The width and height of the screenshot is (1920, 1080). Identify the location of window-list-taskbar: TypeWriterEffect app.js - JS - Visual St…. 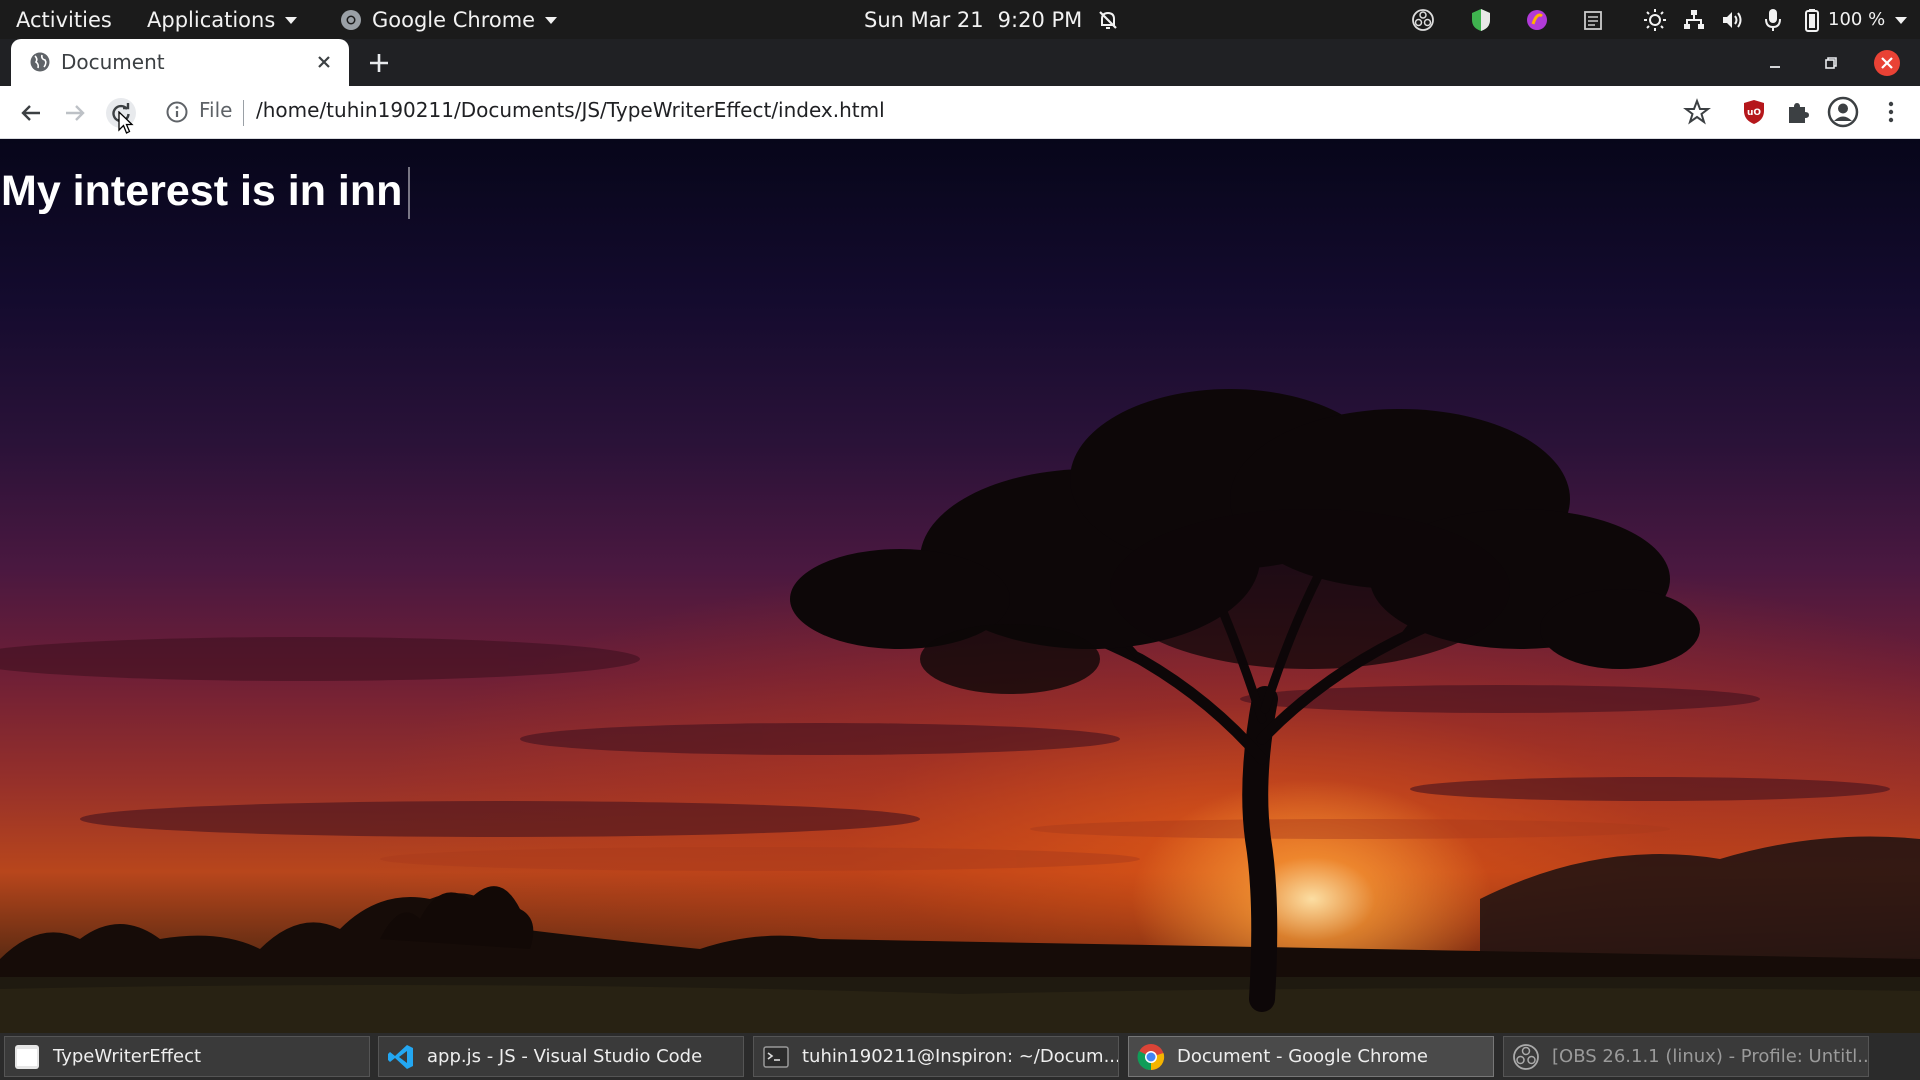
(960, 1056).